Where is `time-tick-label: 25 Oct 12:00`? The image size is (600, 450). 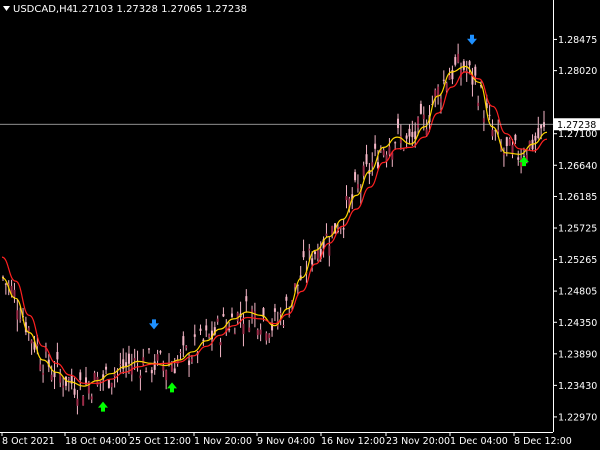 time-tick-label: 25 Oct 12:00 is located at coordinates (160, 441).